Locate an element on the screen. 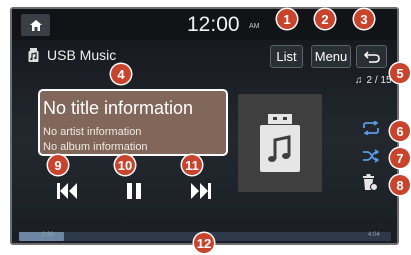 This screenshot has width=411, height=255. callout-3: 3 is located at coordinates (364, 19).